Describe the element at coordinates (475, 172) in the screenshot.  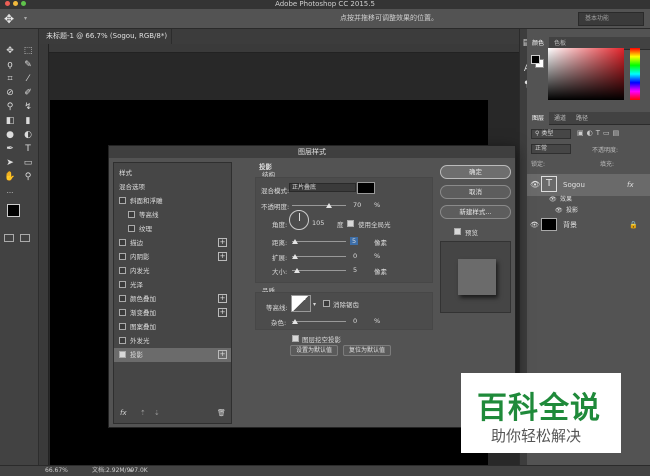
I see `ok-button: 确定` at that location.